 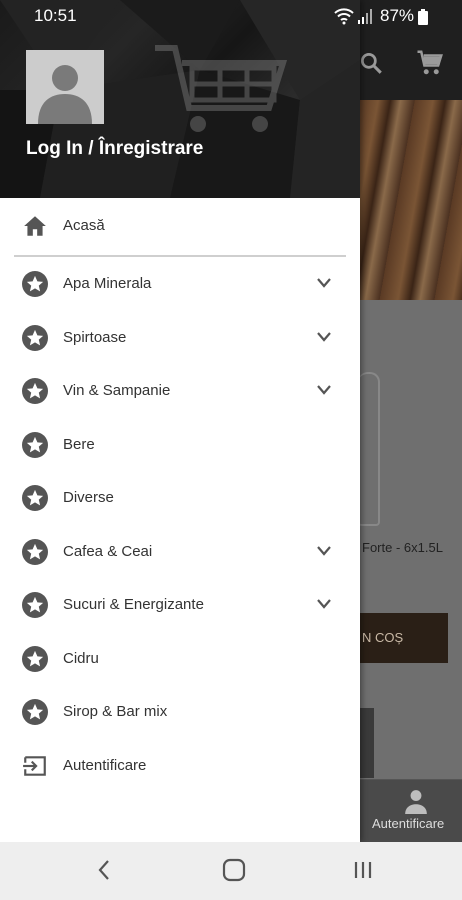 What do you see at coordinates (402, 547) in the screenshot?
I see `product-title: Forte - 6x1.5L` at bounding box center [402, 547].